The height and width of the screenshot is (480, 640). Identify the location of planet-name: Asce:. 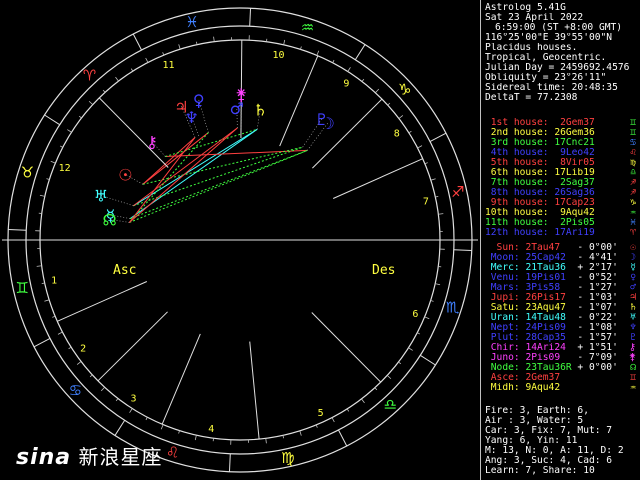
(505, 378).